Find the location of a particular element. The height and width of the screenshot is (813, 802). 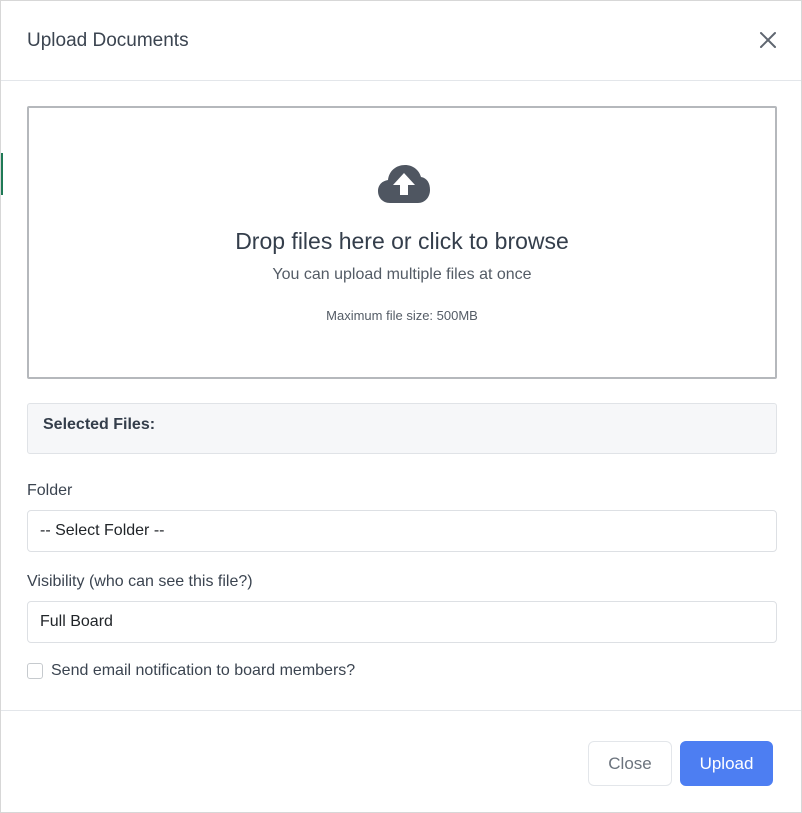

backdrop-edge is located at coordinates (2, 174).